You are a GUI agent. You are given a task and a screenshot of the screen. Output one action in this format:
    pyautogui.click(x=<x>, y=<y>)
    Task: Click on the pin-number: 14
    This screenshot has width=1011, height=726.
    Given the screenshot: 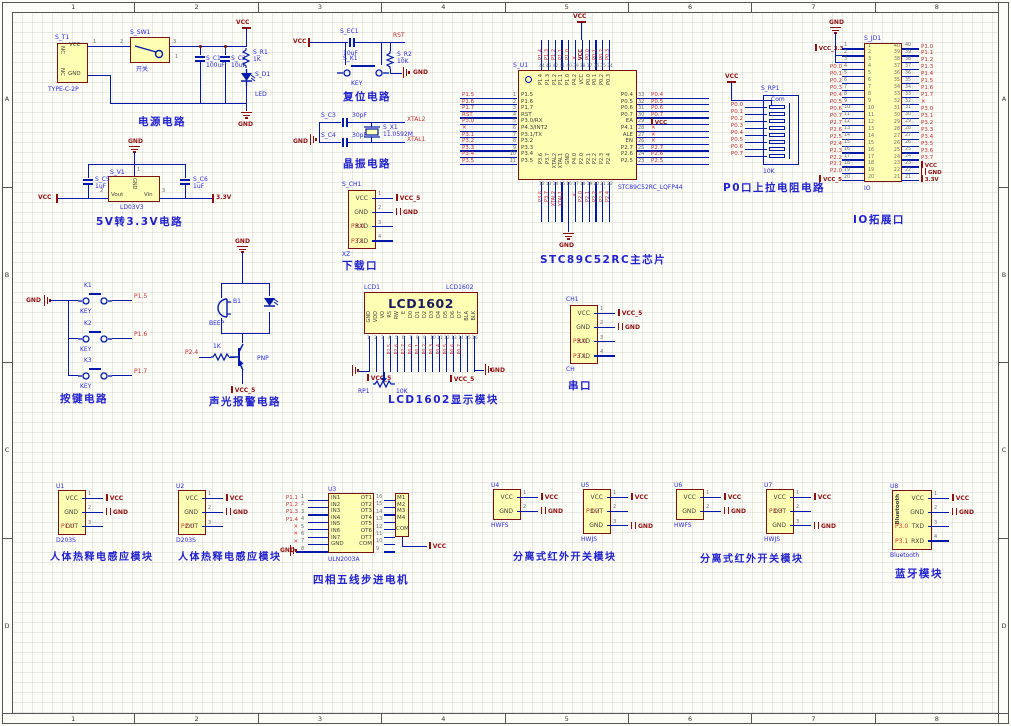 What is the action you would take?
    pyautogui.click(x=379, y=511)
    